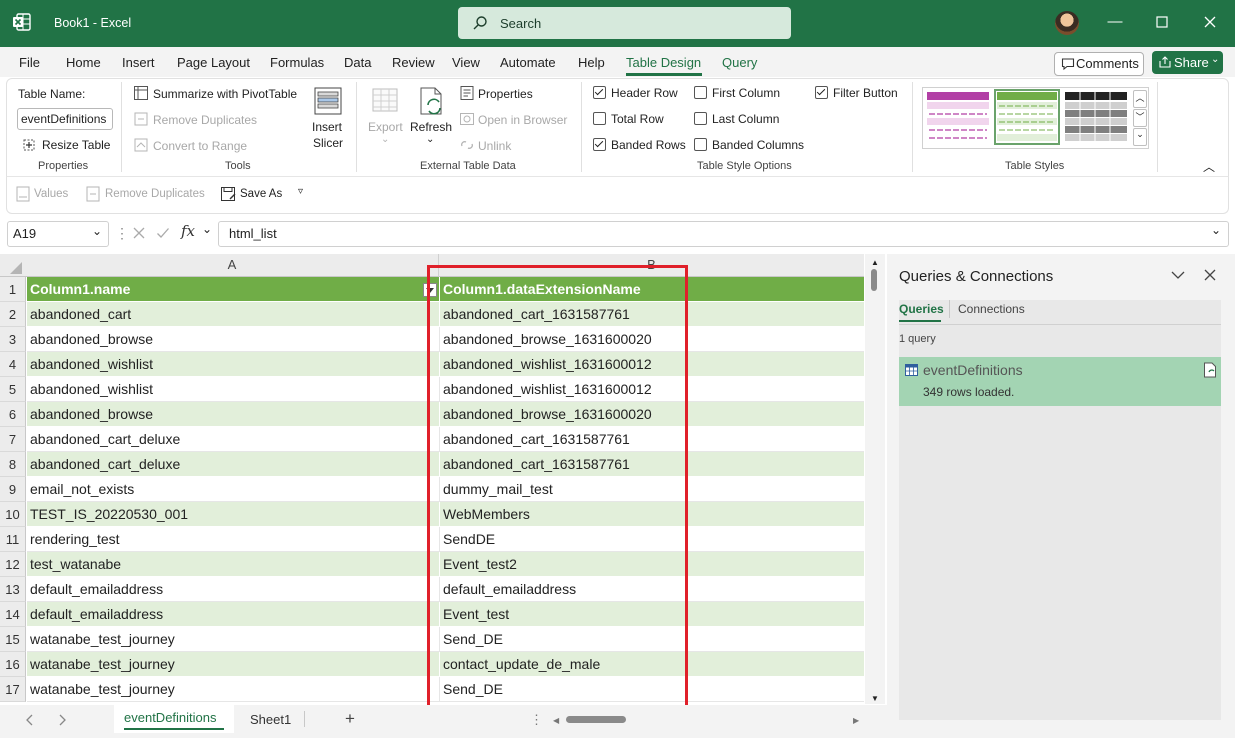  I want to click on row-header: 17, so click(13, 689).